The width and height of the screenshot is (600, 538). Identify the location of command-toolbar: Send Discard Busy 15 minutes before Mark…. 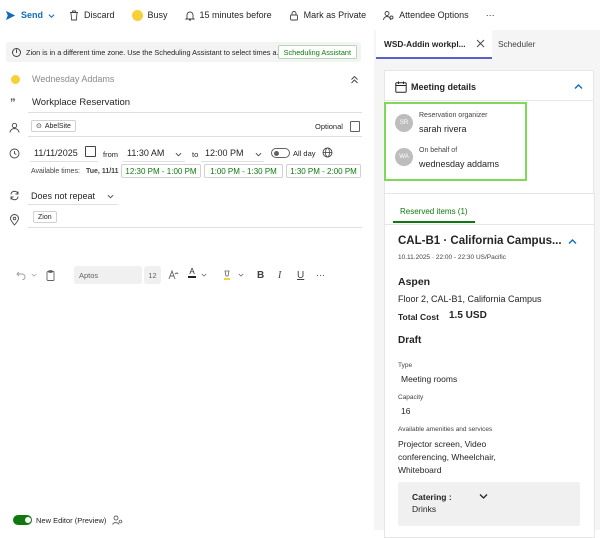
(300, 15).